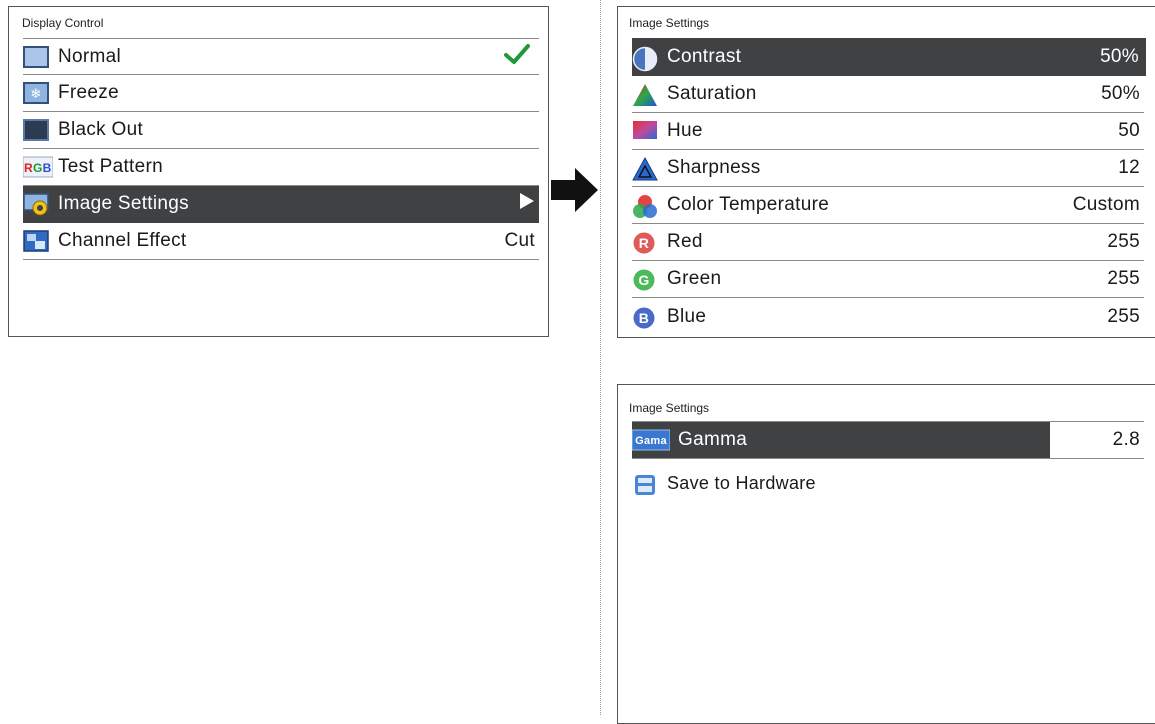 The height and width of the screenshot is (724, 1155). I want to click on setting-sharpness: Sharpness 12, so click(888, 168).